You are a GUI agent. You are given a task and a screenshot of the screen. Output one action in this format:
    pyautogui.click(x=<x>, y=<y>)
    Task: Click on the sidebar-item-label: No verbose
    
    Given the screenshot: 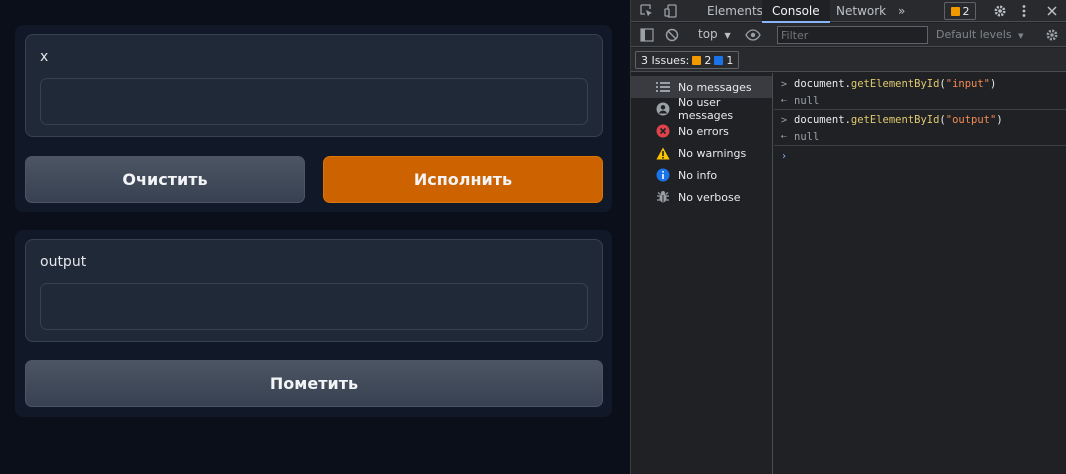 What is the action you would take?
    pyautogui.click(x=709, y=197)
    